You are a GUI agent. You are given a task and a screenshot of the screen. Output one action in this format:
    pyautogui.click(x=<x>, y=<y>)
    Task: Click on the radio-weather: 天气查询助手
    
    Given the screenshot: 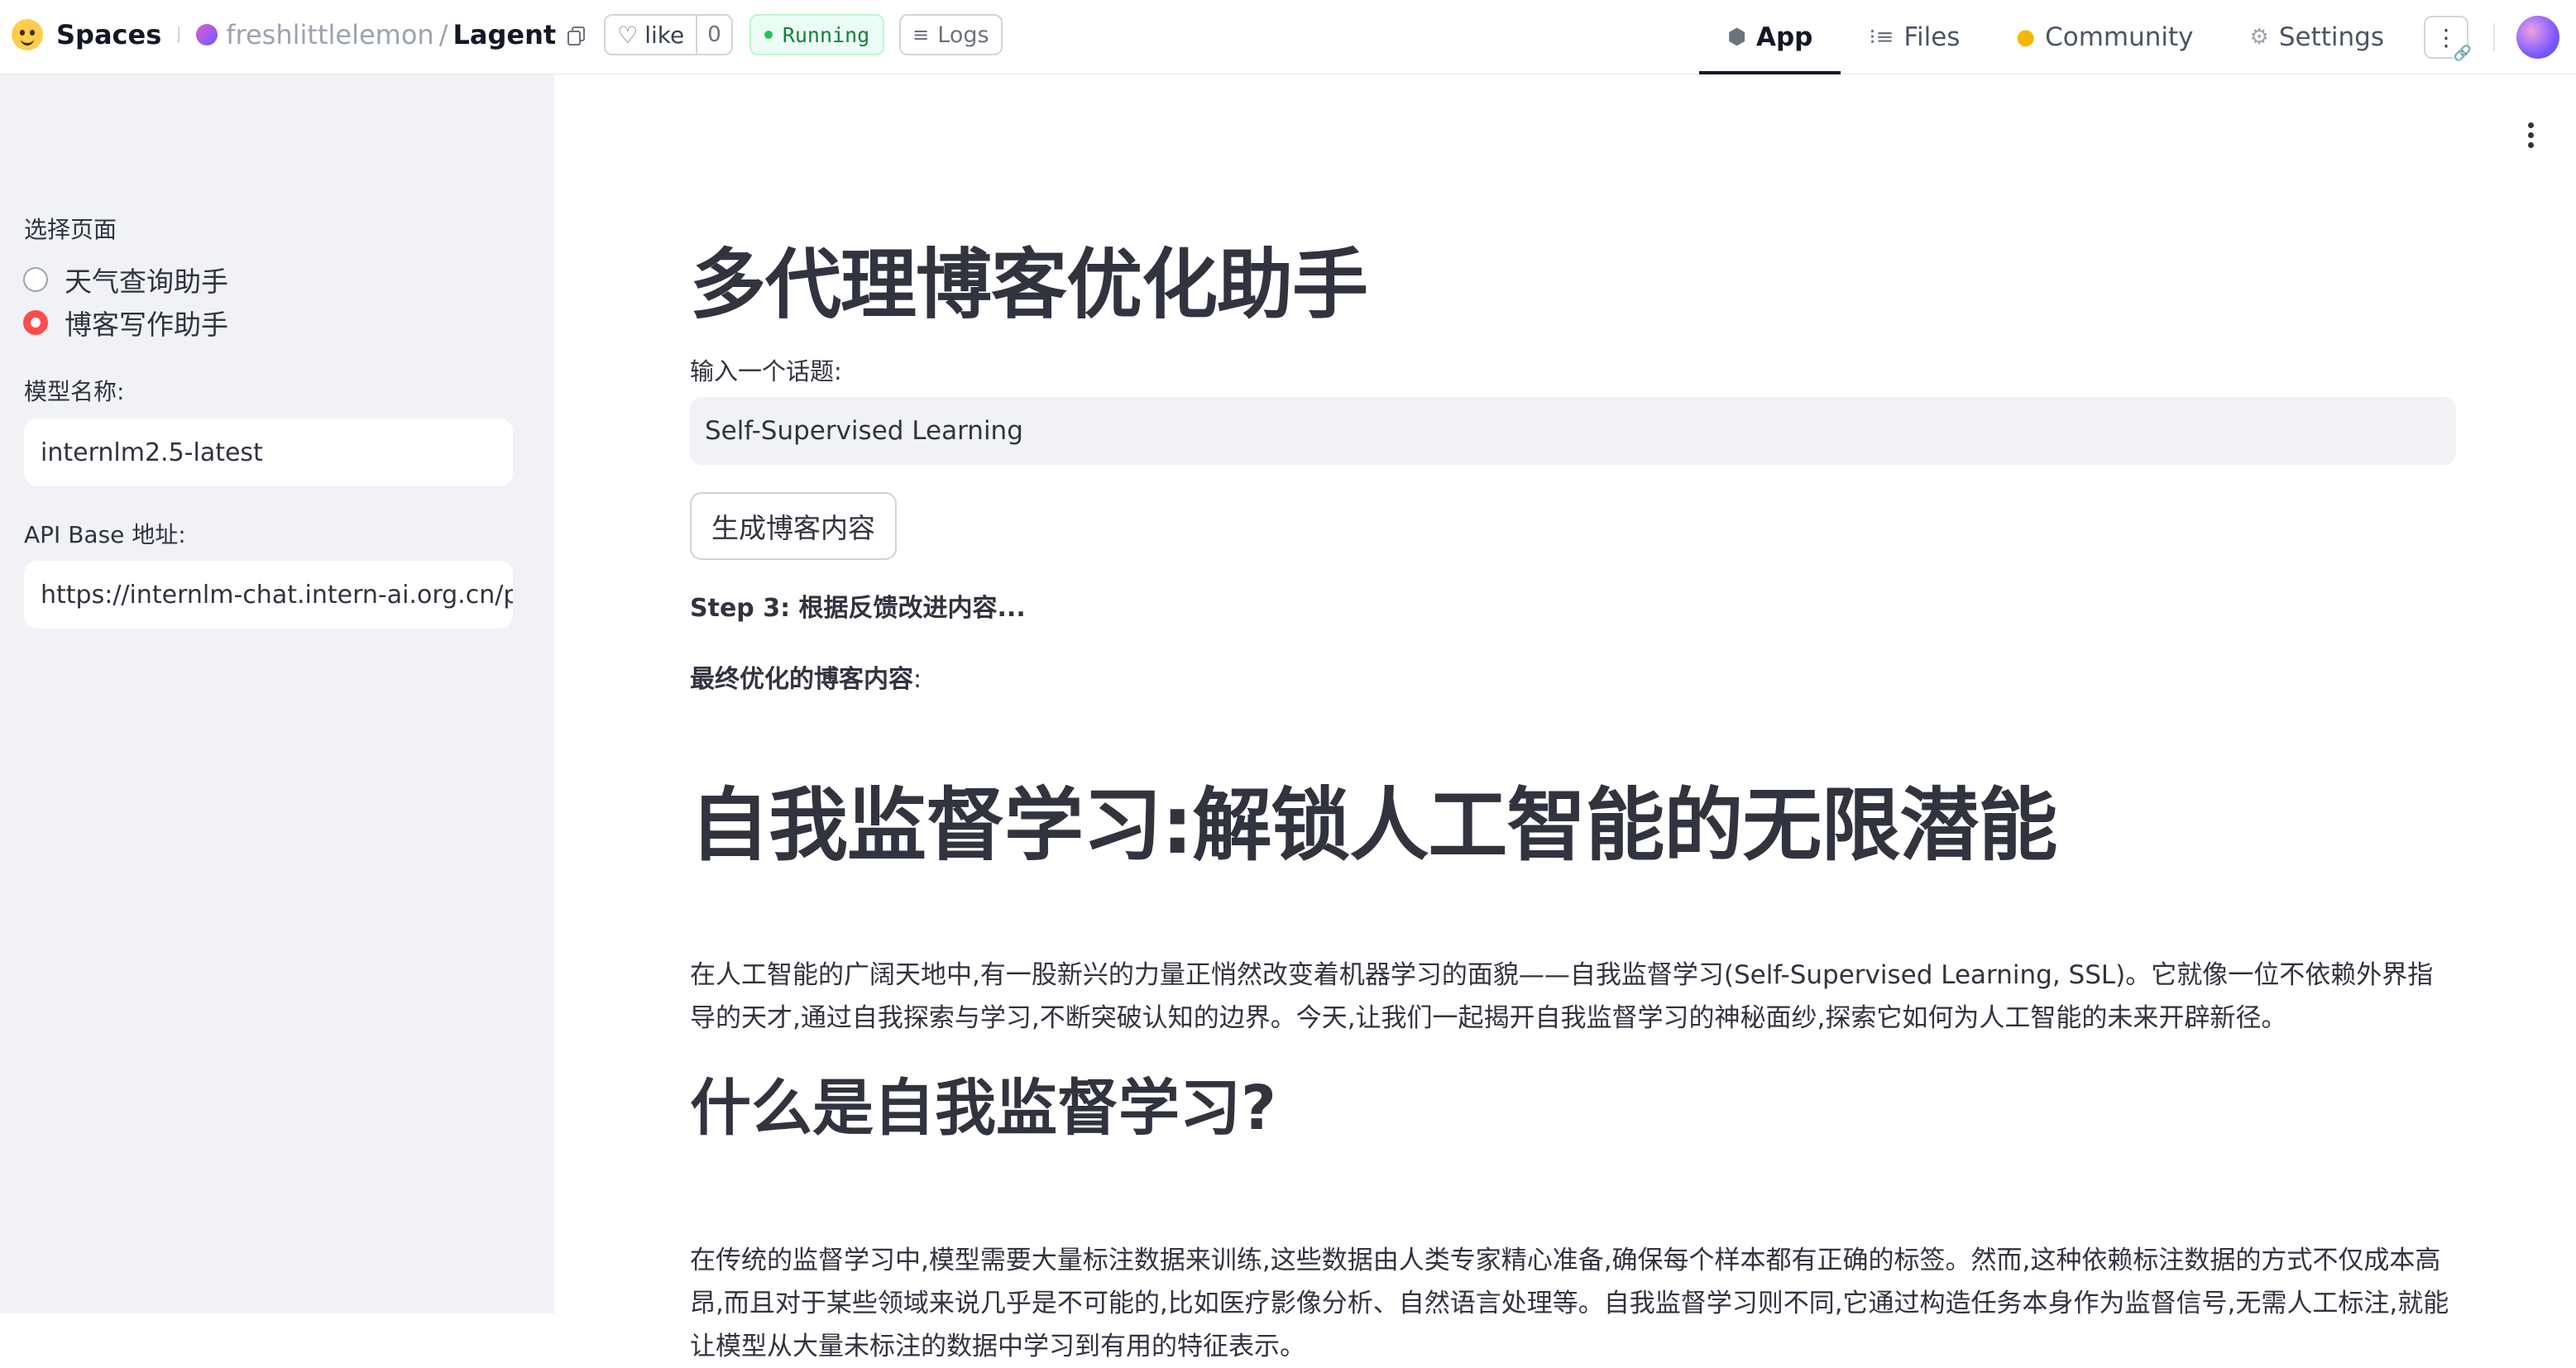 What is the action you would take?
    pyautogui.click(x=125, y=279)
    